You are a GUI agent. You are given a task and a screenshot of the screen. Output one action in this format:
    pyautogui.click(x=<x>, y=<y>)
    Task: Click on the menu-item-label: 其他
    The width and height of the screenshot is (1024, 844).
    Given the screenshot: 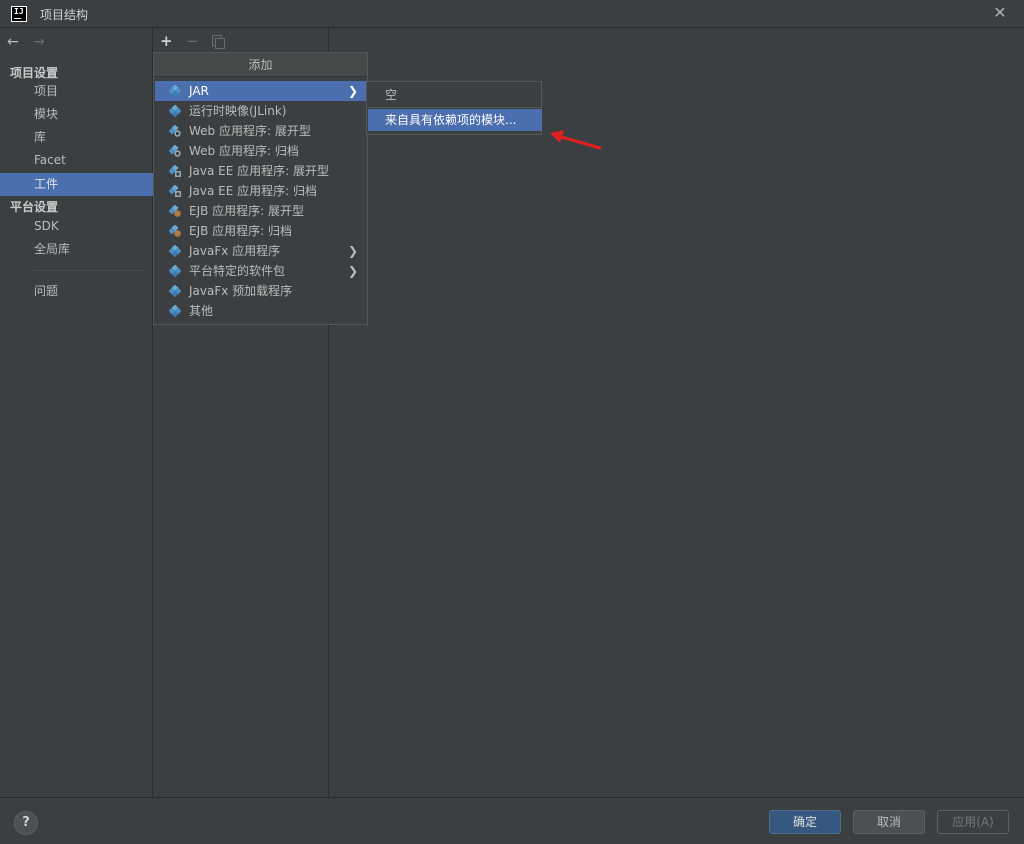 What is the action you would take?
    pyautogui.click(x=201, y=311)
    